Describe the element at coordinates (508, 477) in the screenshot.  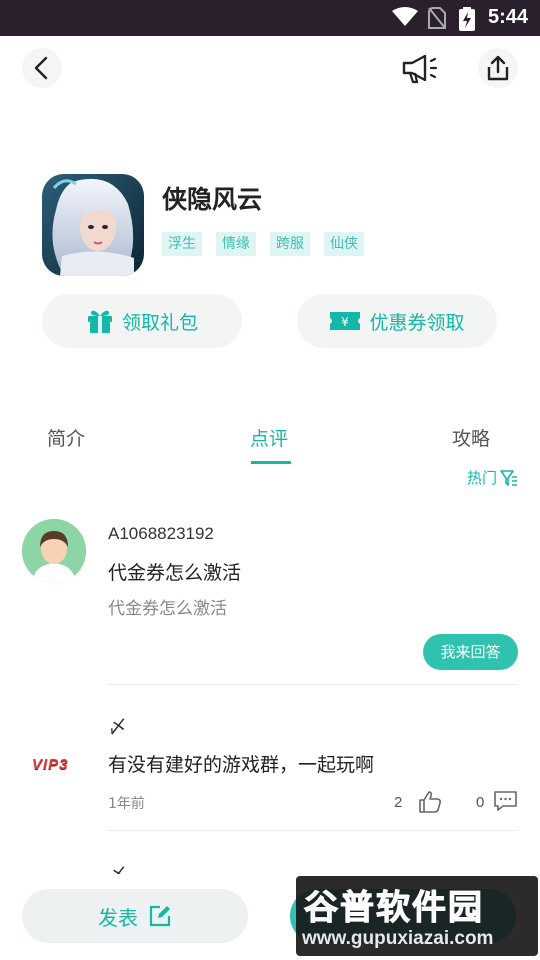
I see `filter-icon` at that location.